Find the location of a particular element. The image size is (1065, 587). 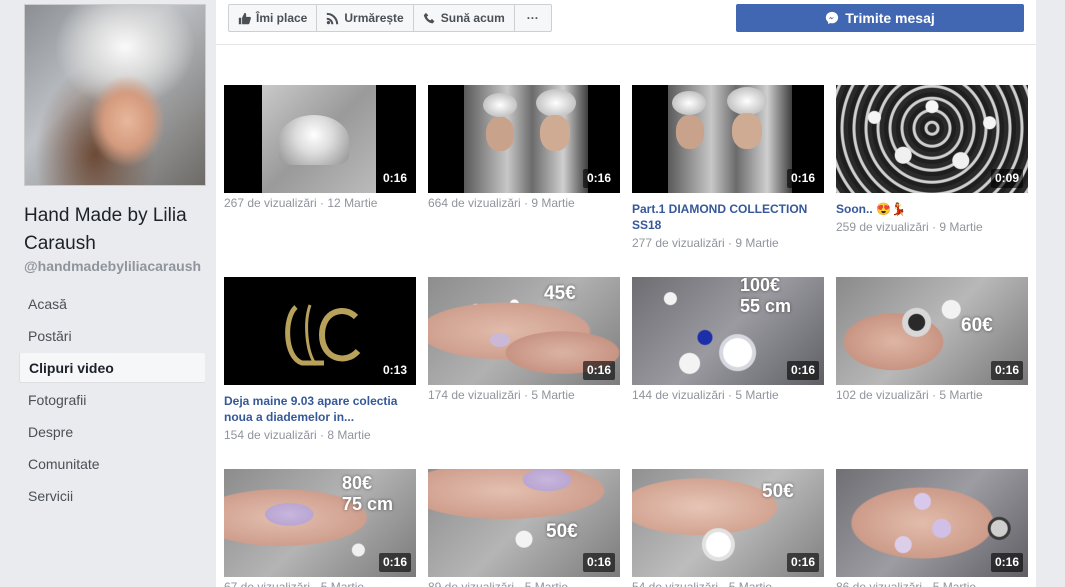

call-button: Sună acum is located at coordinates (464, 18).